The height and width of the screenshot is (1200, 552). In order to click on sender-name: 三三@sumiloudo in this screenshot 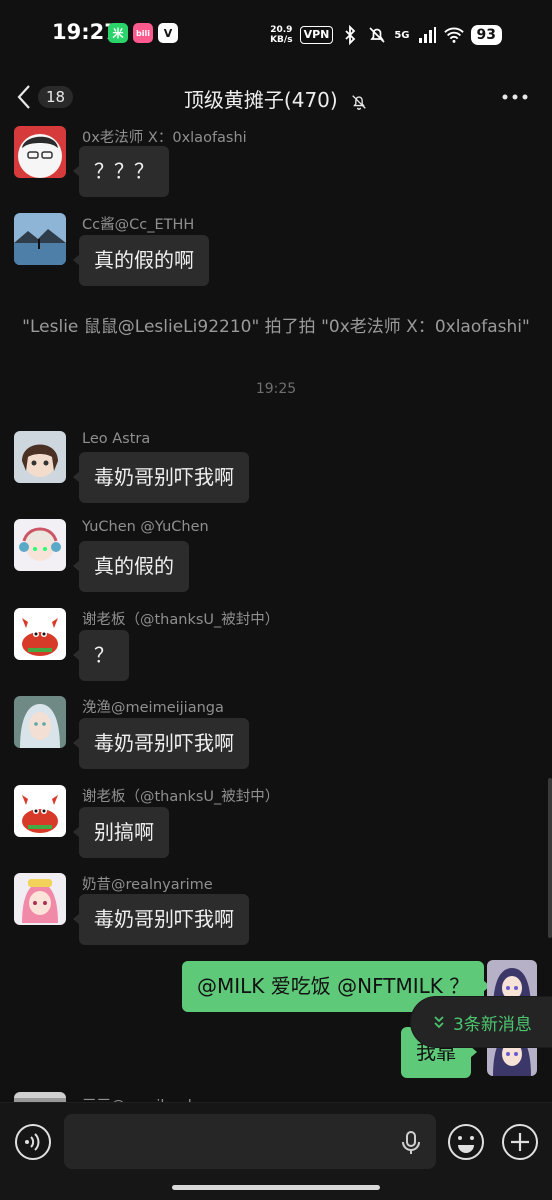, I will do `click(141, 1098)`.